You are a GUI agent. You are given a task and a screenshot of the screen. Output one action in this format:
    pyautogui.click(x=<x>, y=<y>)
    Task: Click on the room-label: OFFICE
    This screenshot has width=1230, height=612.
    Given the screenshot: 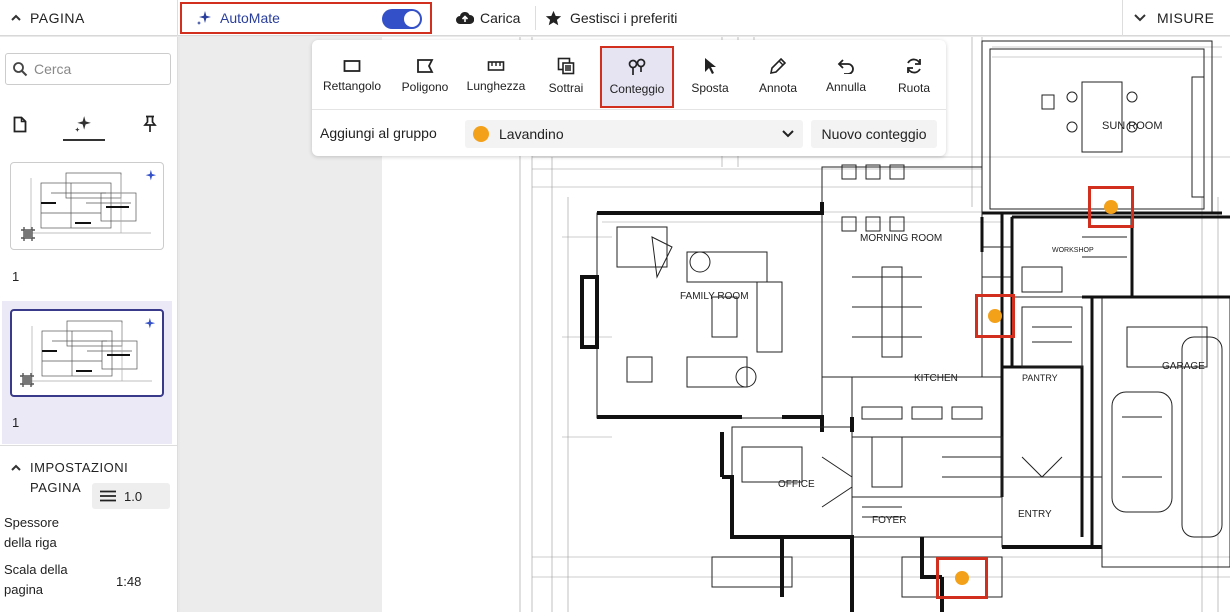 What is the action you would take?
    pyautogui.click(x=796, y=484)
    